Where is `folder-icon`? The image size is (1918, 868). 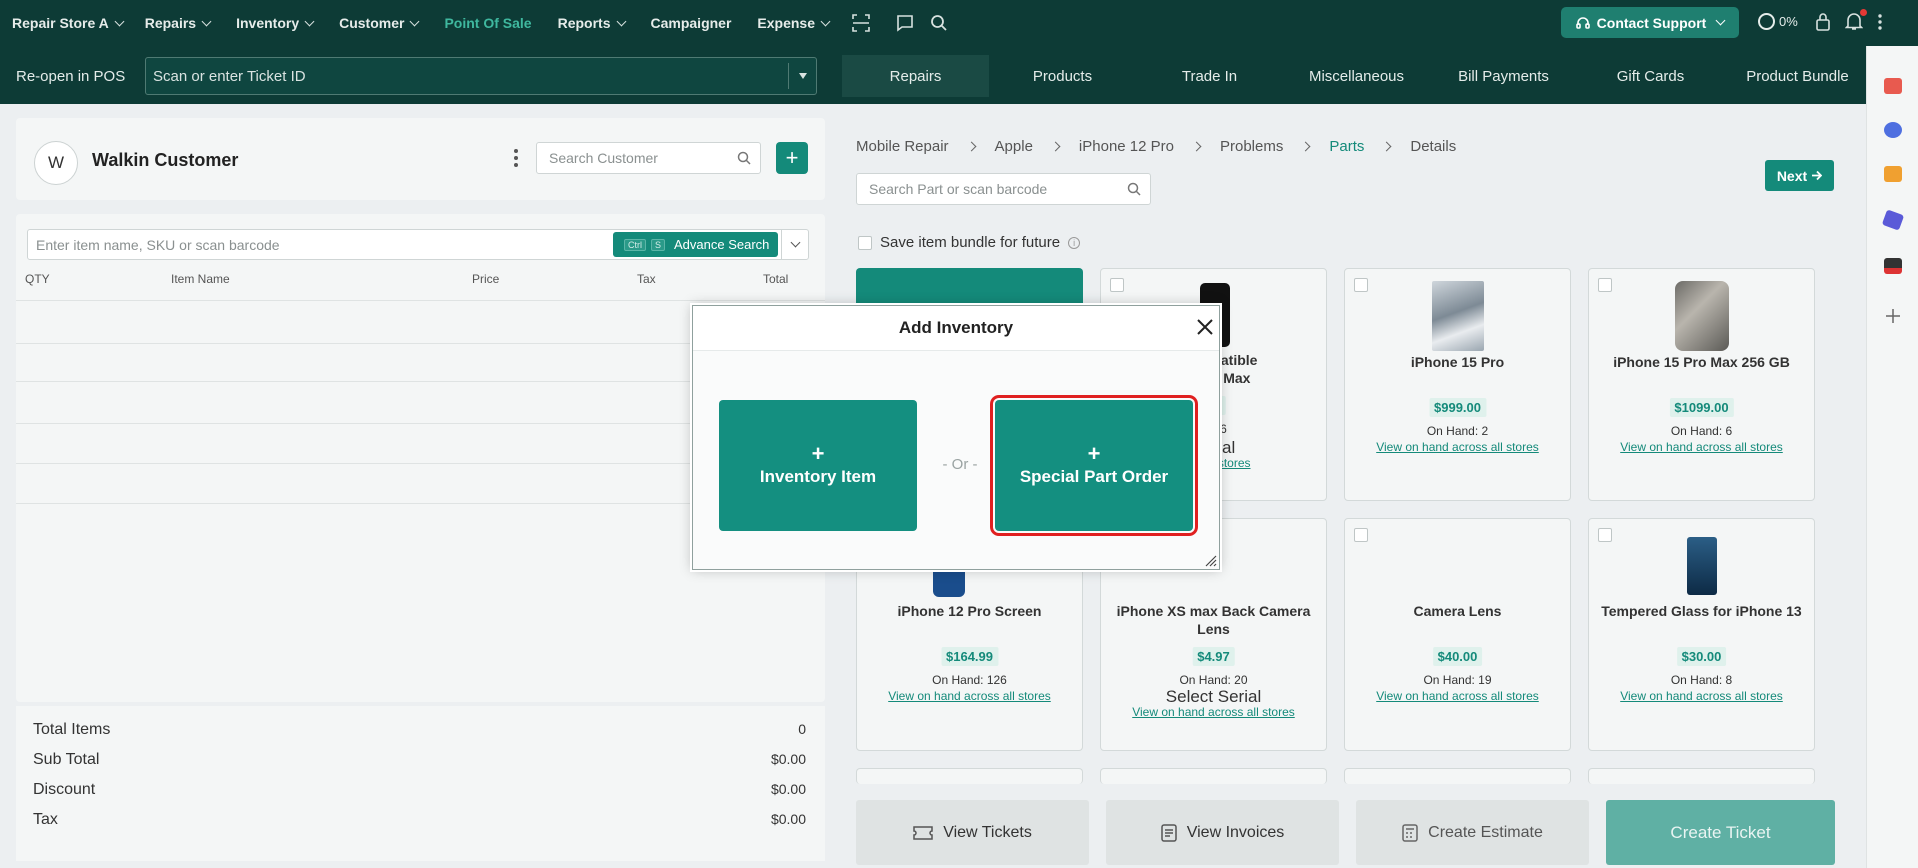
folder-icon is located at coordinates (1893, 174).